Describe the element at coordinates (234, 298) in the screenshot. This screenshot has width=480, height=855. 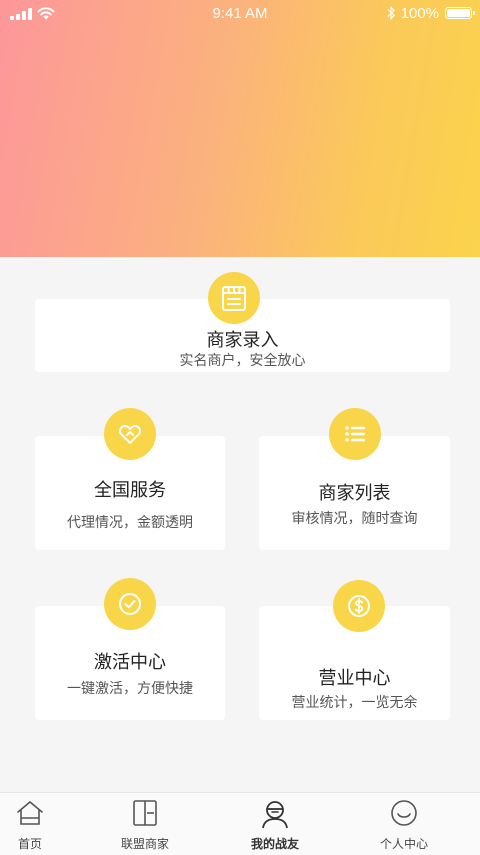
I see `storefront-icon` at that location.